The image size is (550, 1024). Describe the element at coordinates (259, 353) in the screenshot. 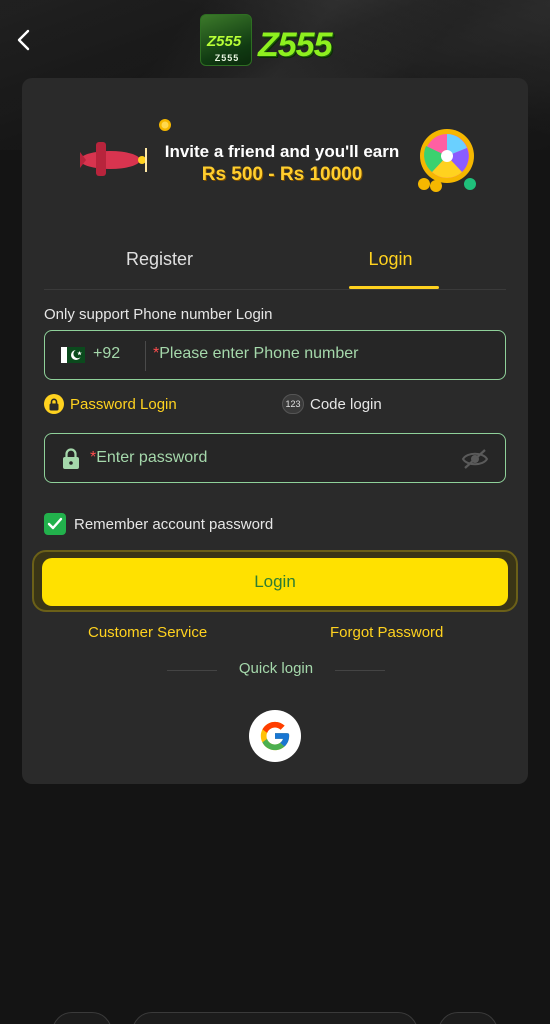

I see `phone-placeholder: Please enter Phone number` at that location.